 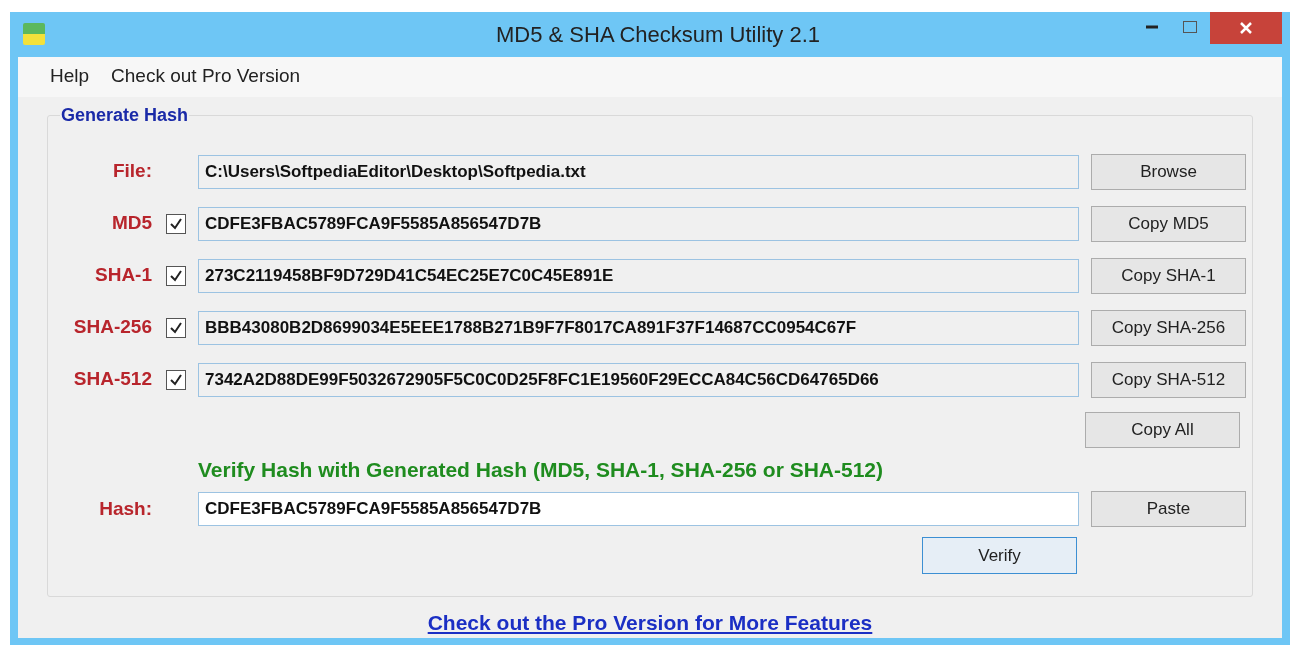 What do you see at coordinates (1168, 509) in the screenshot?
I see `button: Paste` at bounding box center [1168, 509].